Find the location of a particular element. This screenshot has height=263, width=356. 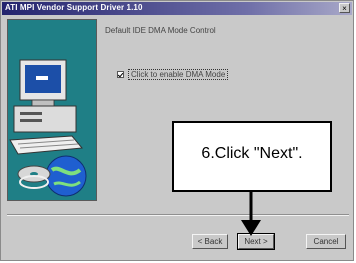

button-separator is located at coordinates (178, 215).